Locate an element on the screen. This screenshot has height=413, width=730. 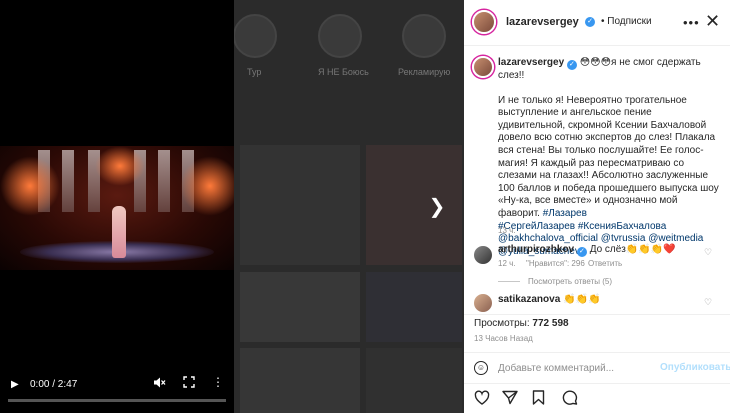
story-label: Рекламирую is located at coordinates (424, 72).